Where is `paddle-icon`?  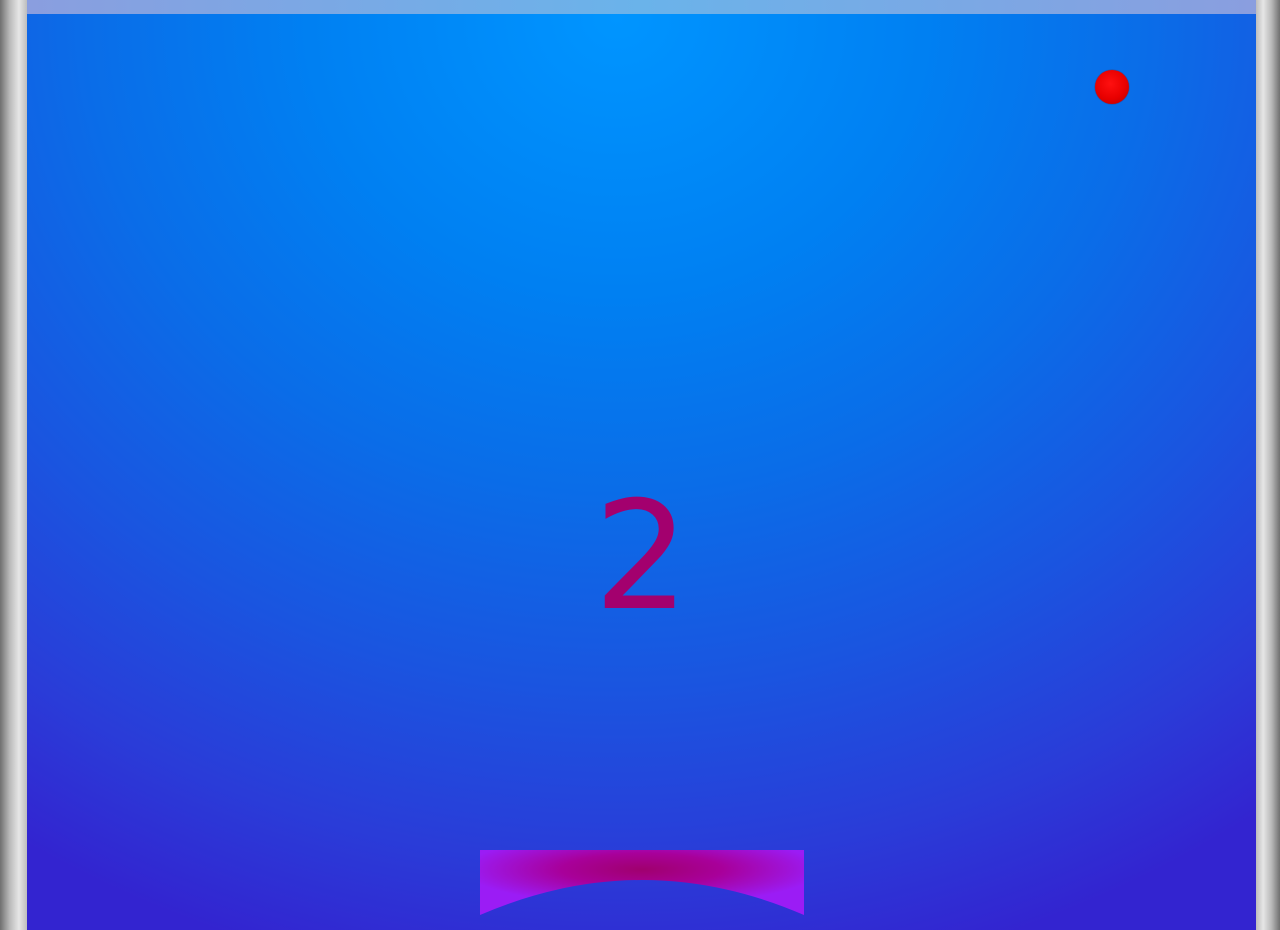 paddle-icon is located at coordinates (642, 882).